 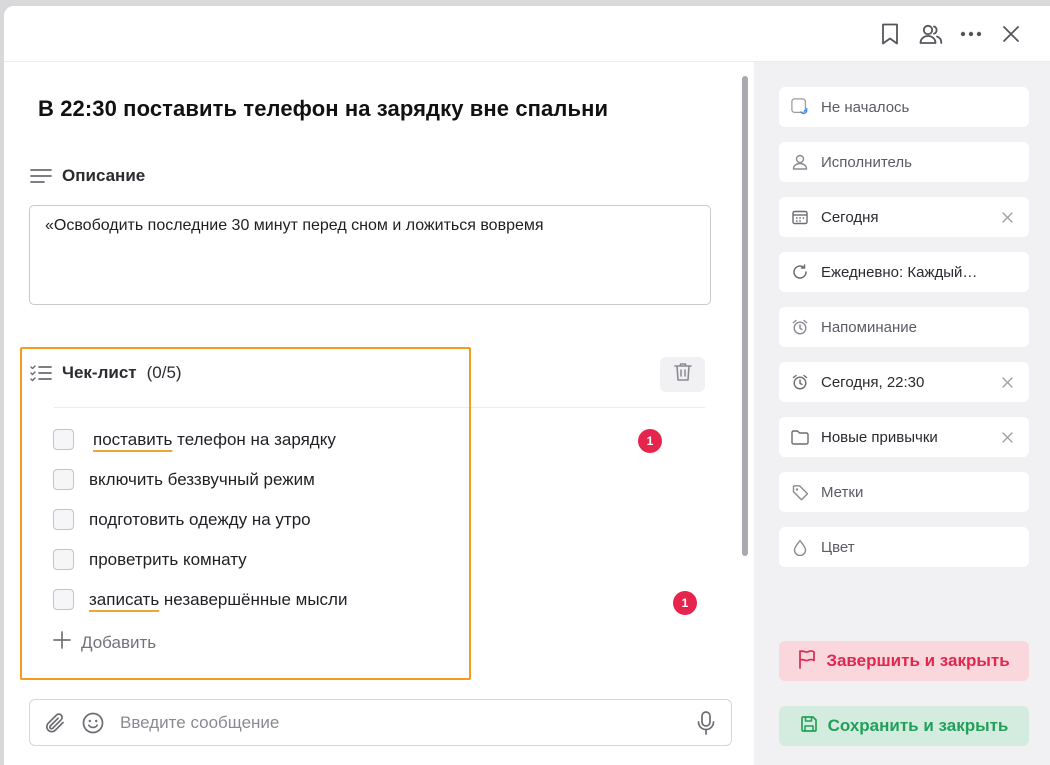 I want to click on tag-icon, so click(x=800, y=492).